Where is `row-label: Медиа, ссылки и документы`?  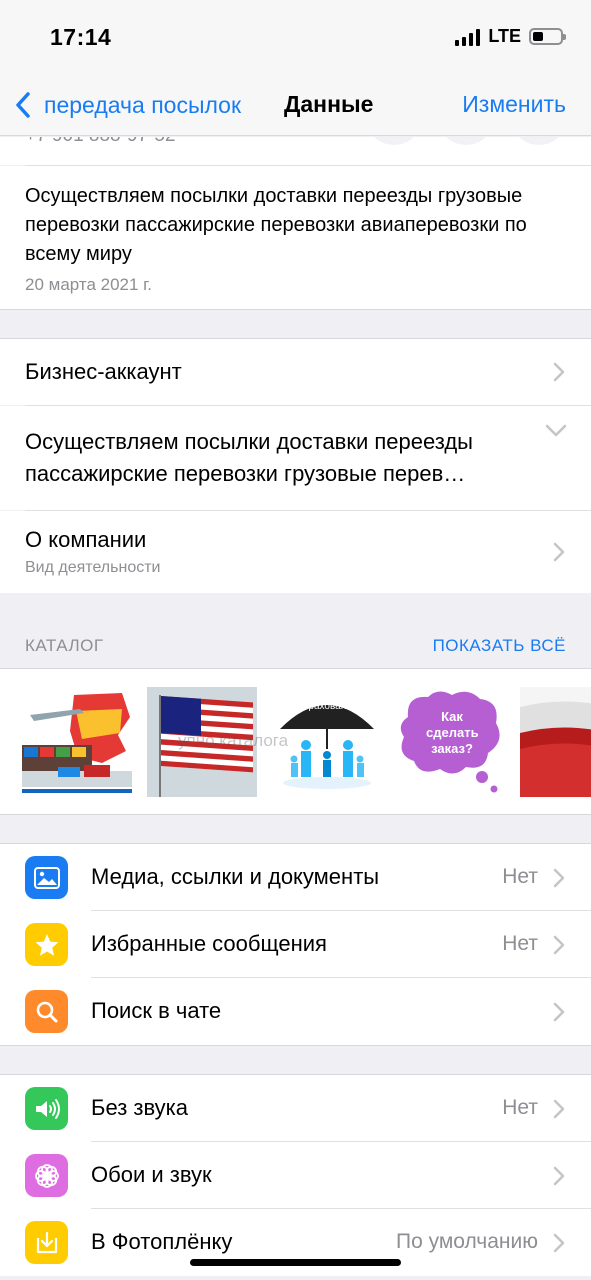
row-label: Медиа, ссылки и документы is located at coordinates (235, 876).